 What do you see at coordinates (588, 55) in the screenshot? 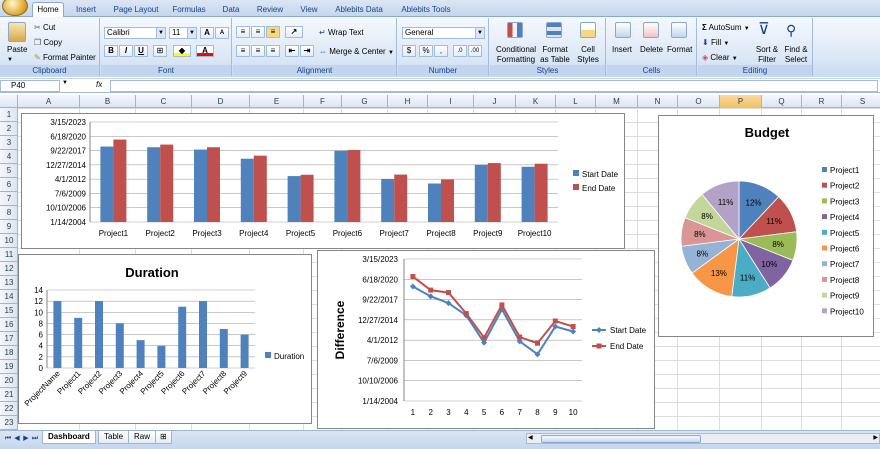
I see `cell-styles-button: Cell Styles` at bounding box center [588, 55].